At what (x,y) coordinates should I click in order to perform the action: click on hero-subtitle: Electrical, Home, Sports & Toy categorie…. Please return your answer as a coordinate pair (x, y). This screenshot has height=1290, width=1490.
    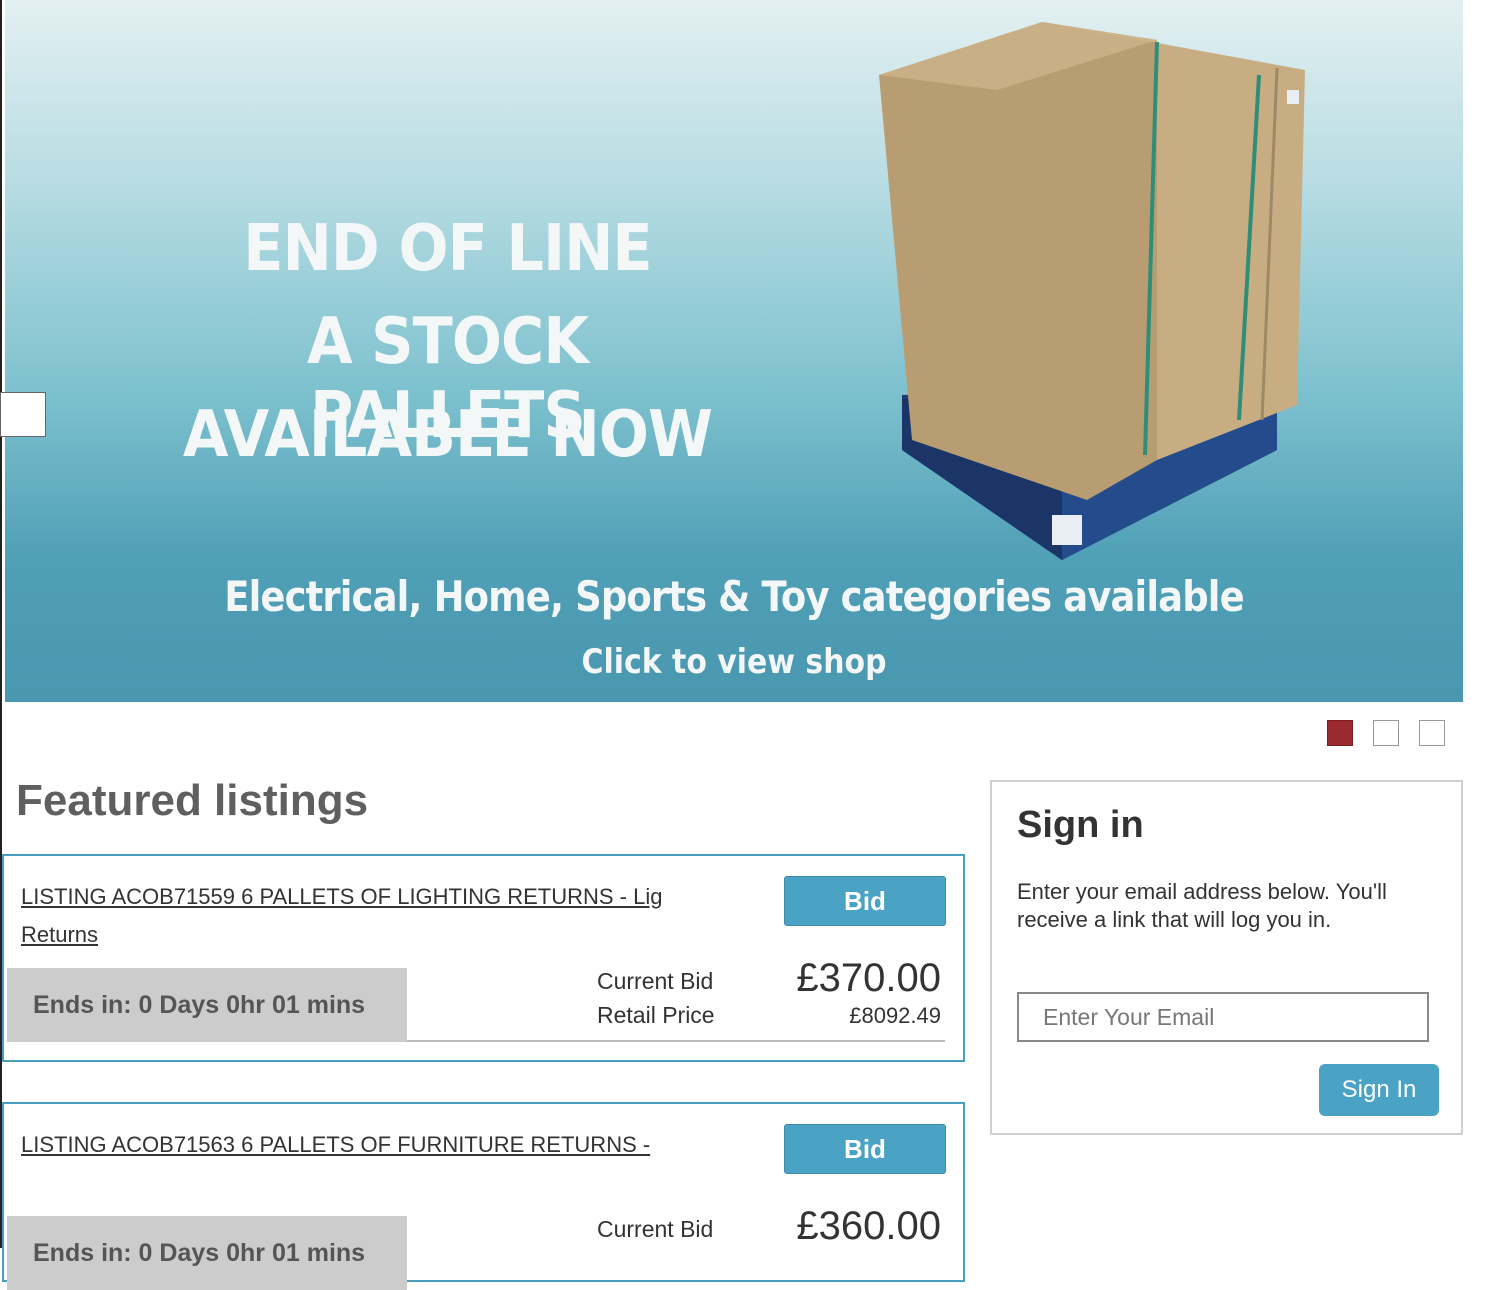
    Looking at the image, I should click on (734, 596).